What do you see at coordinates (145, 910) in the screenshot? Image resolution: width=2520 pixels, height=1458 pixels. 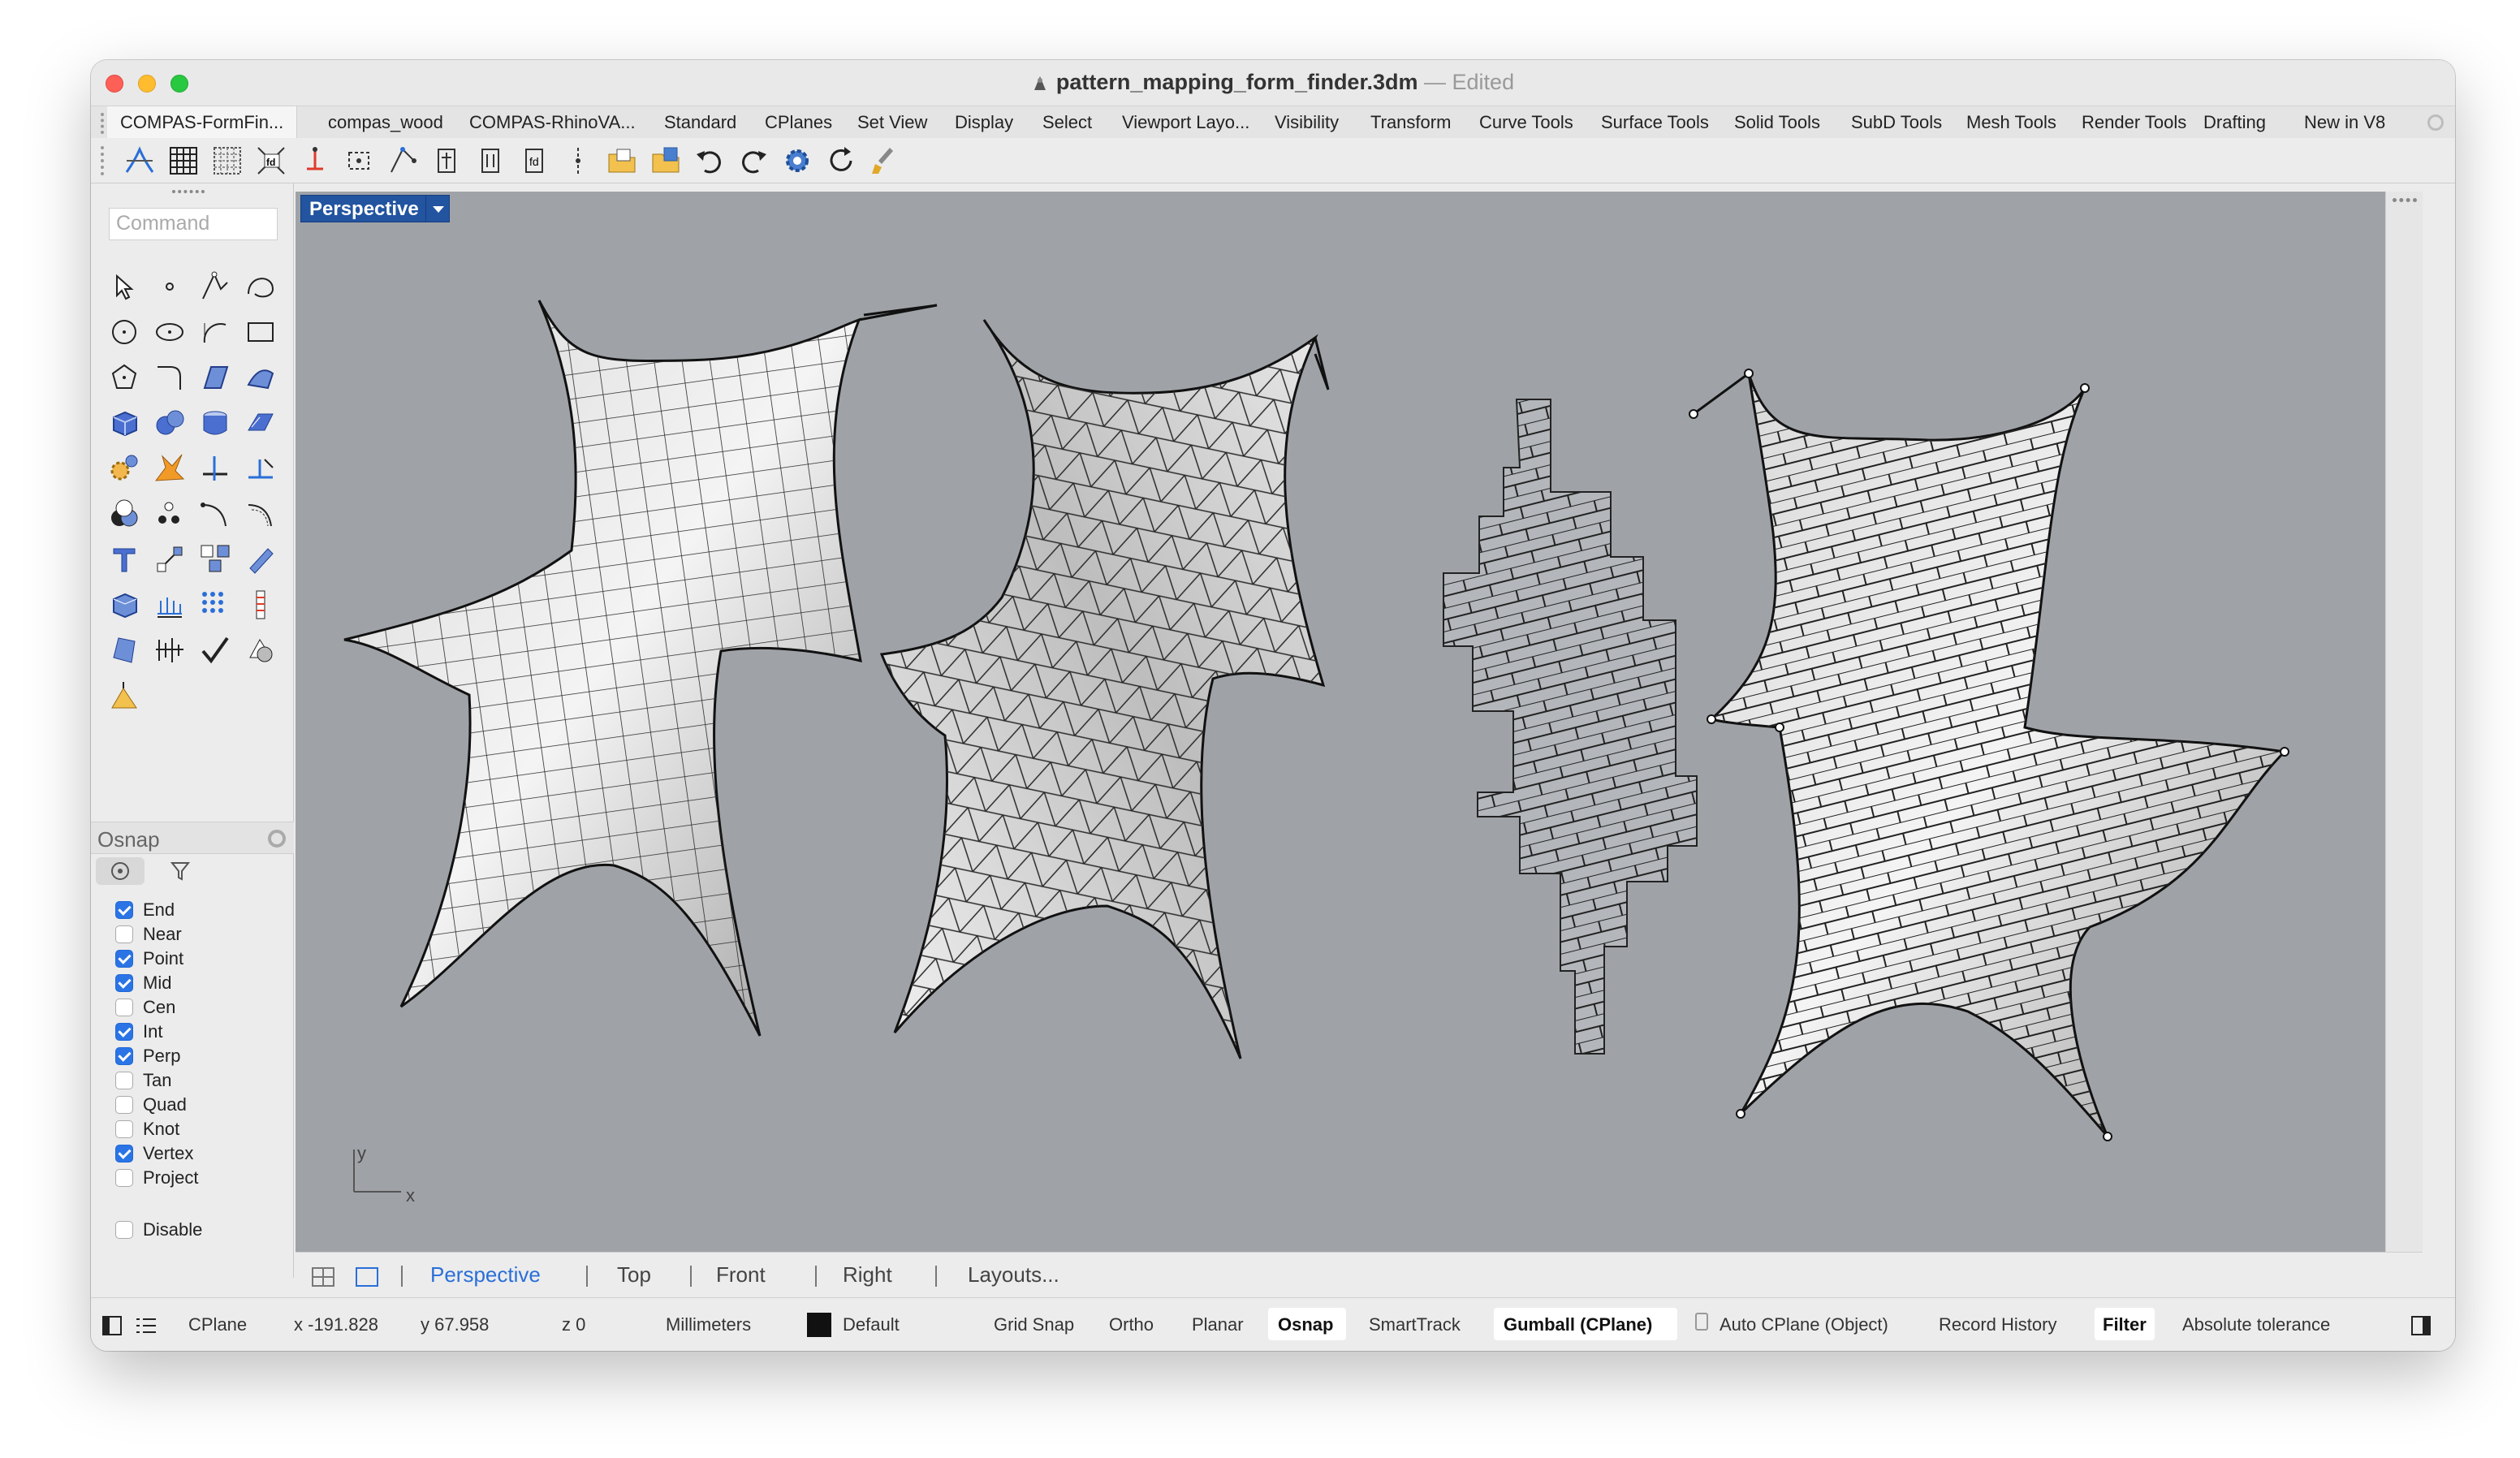 I see `snap-end: End` at bounding box center [145, 910].